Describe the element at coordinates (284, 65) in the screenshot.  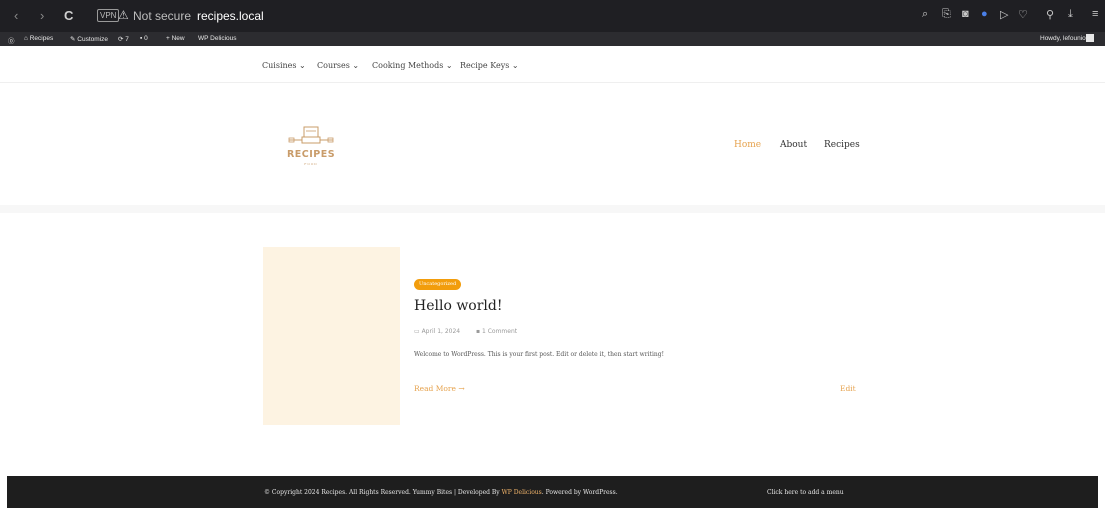
I see `top-nav-item-cuisines: Cuisines ⌄` at that location.